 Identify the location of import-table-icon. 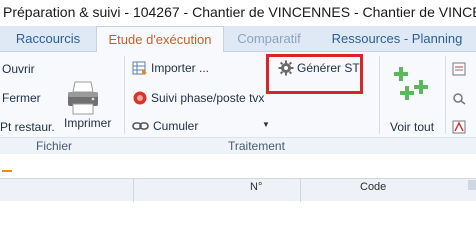
(140, 68).